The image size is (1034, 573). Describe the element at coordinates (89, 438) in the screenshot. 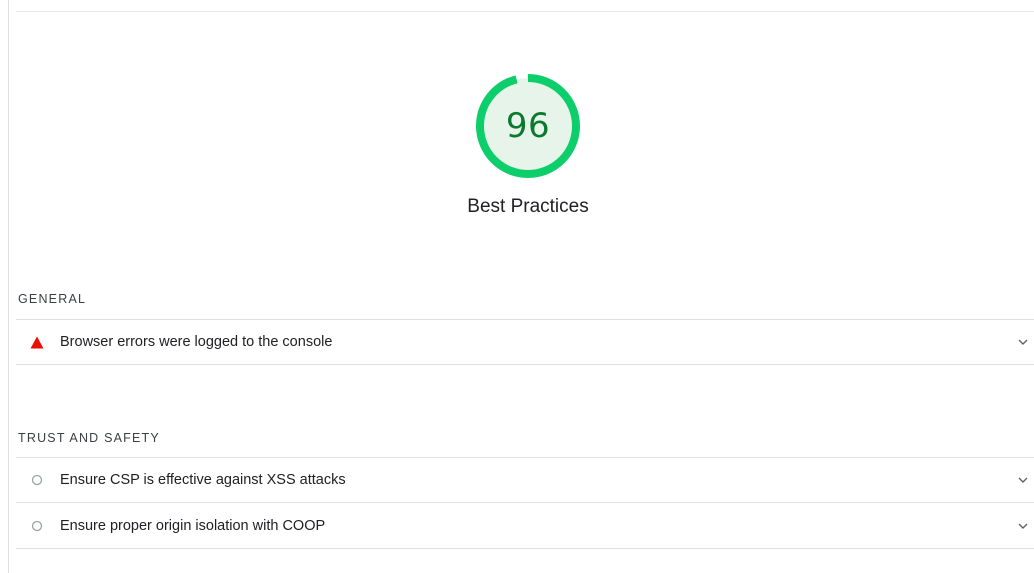

I see `section-heading-trust-and-safety: TRUST AND SAFETY` at that location.